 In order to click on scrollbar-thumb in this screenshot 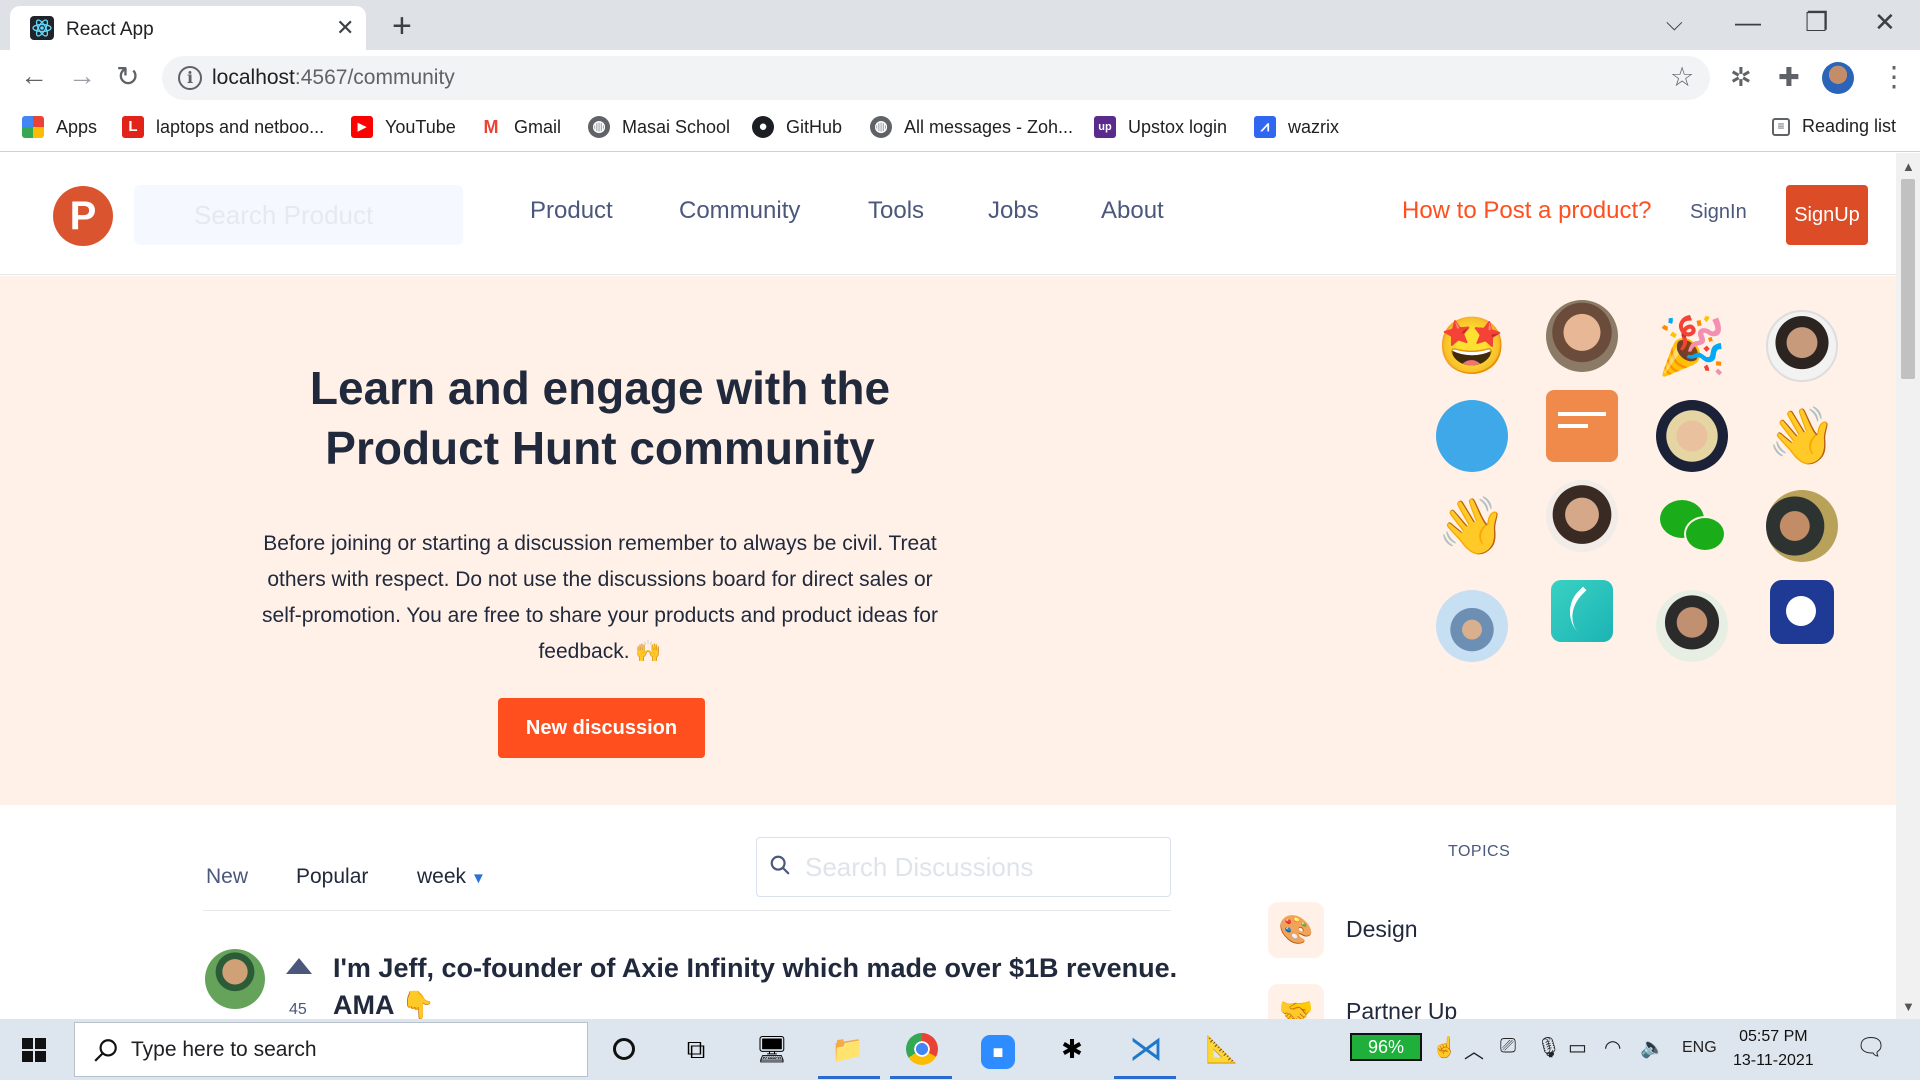, I will do `click(1908, 279)`.